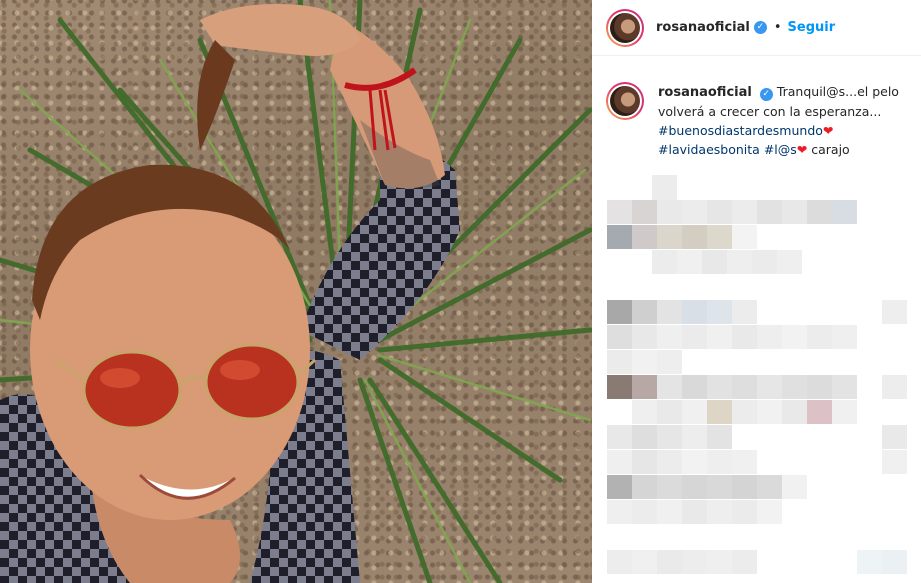  Describe the element at coordinates (709, 149) in the screenshot. I see `hashtag-link: #lavidaesbonita` at that location.